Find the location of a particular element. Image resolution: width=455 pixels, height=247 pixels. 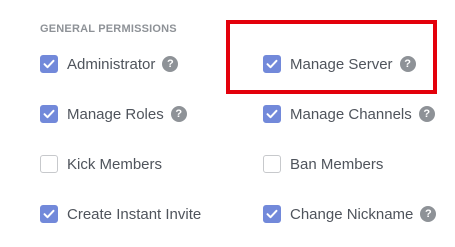

ban-members-checkbox is located at coordinates (272, 164).